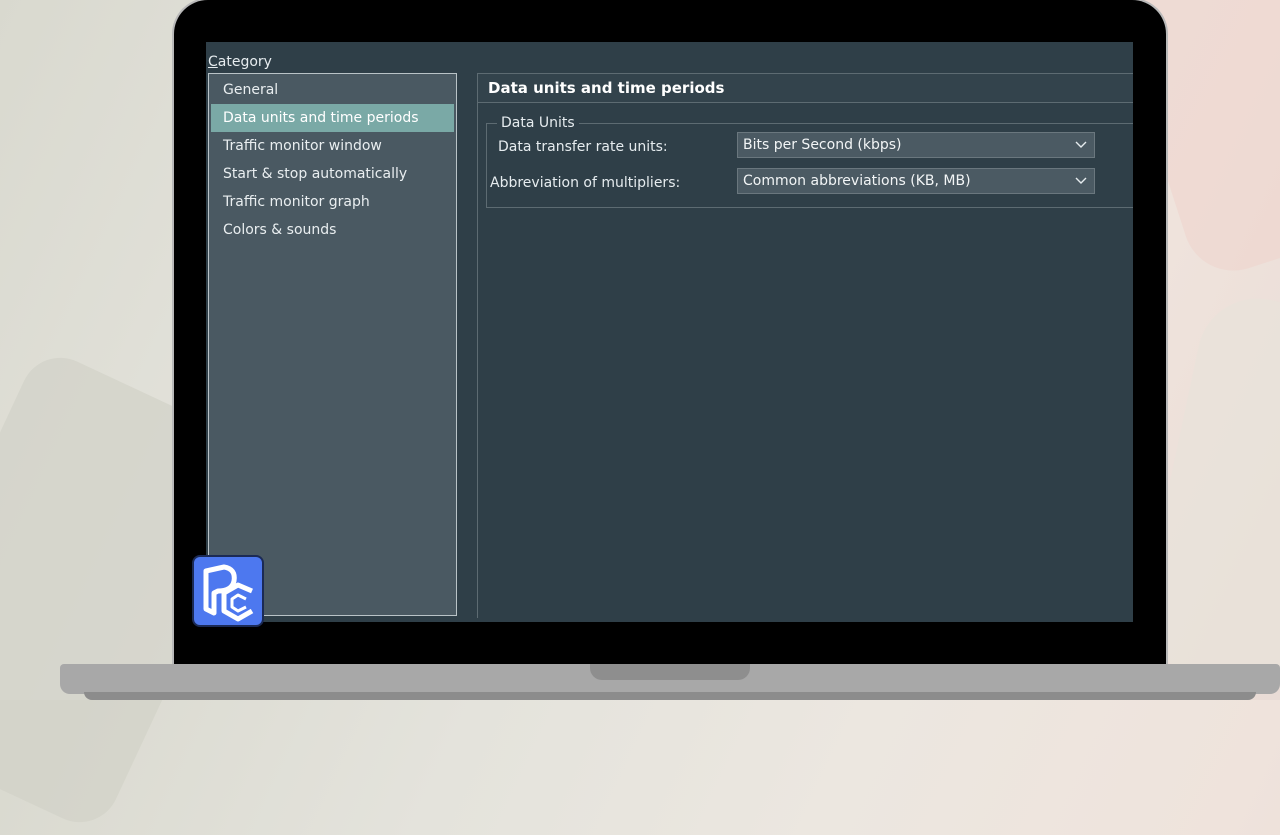 This screenshot has height=835, width=1280. Describe the element at coordinates (332, 174) in the screenshot. I see `category-item-start-stop: Start & stop automatically` at that location.